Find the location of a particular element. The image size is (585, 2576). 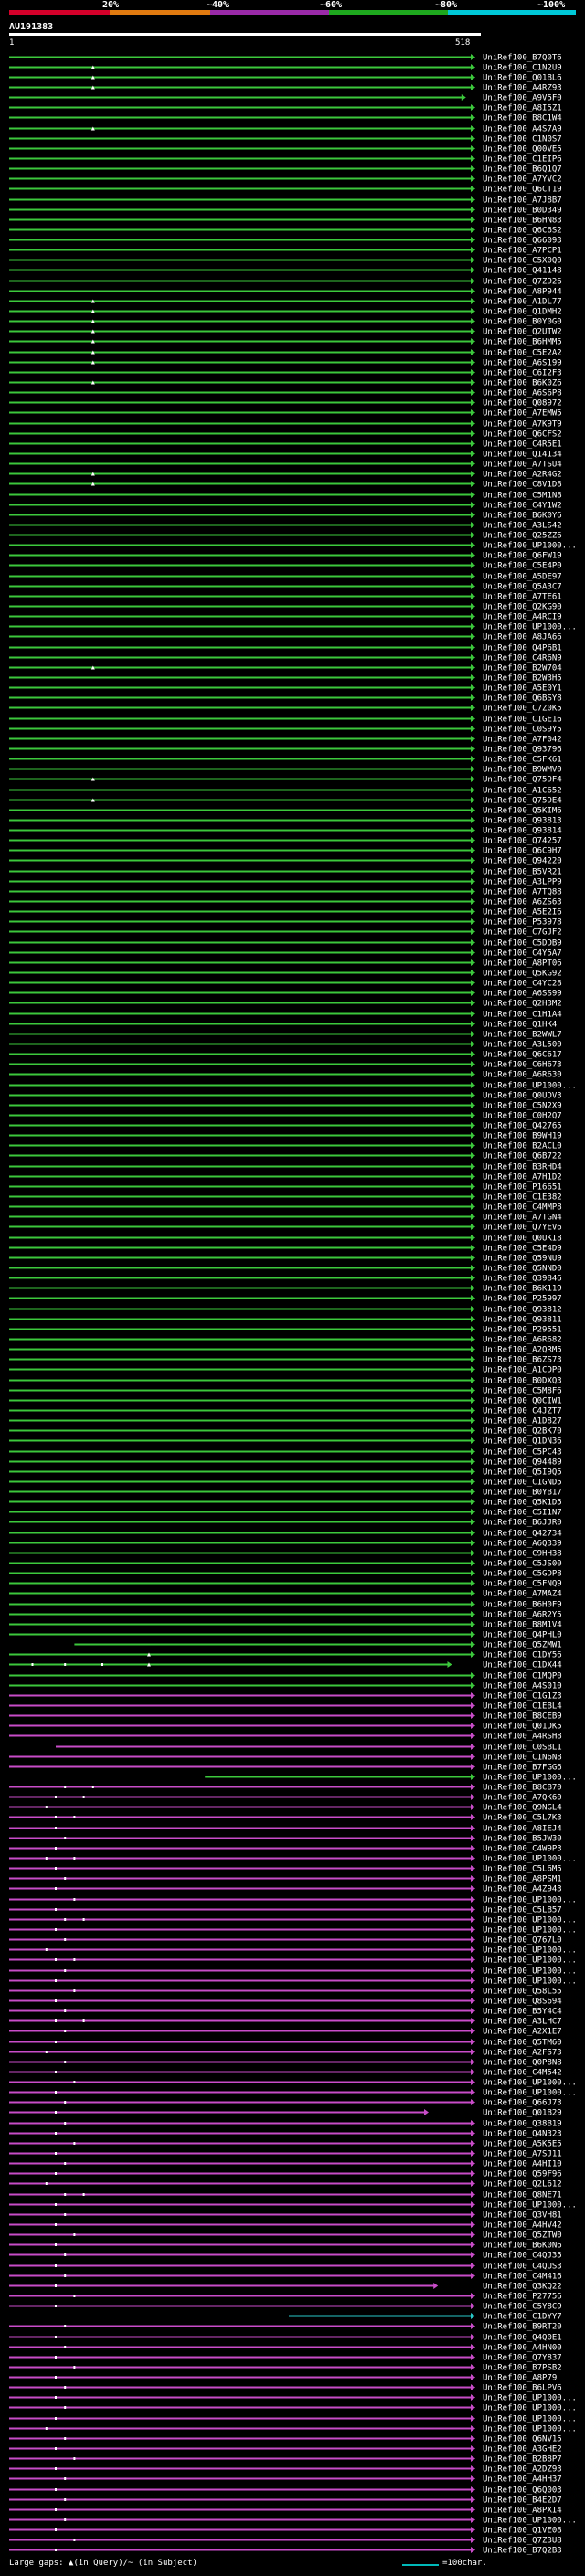

hit-label: UniRef100_C1DX44 is located at coordinates (522, 1665).